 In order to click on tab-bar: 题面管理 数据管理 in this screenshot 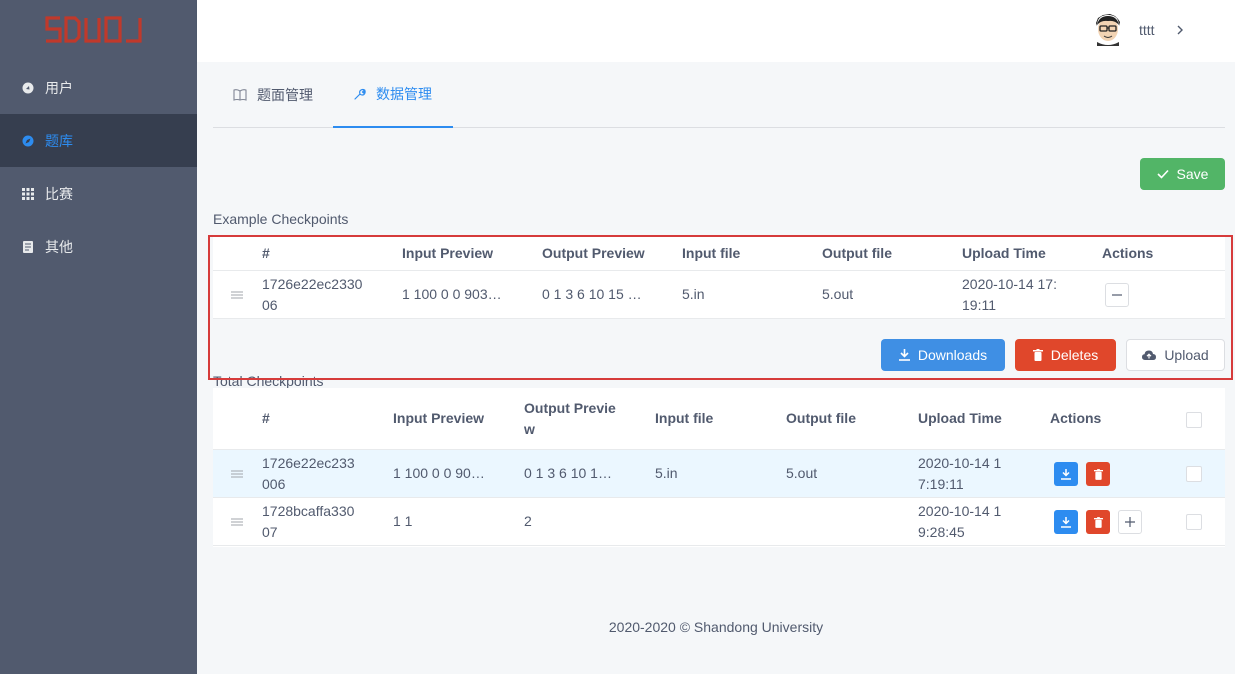, I will do `click(719, 95)`.